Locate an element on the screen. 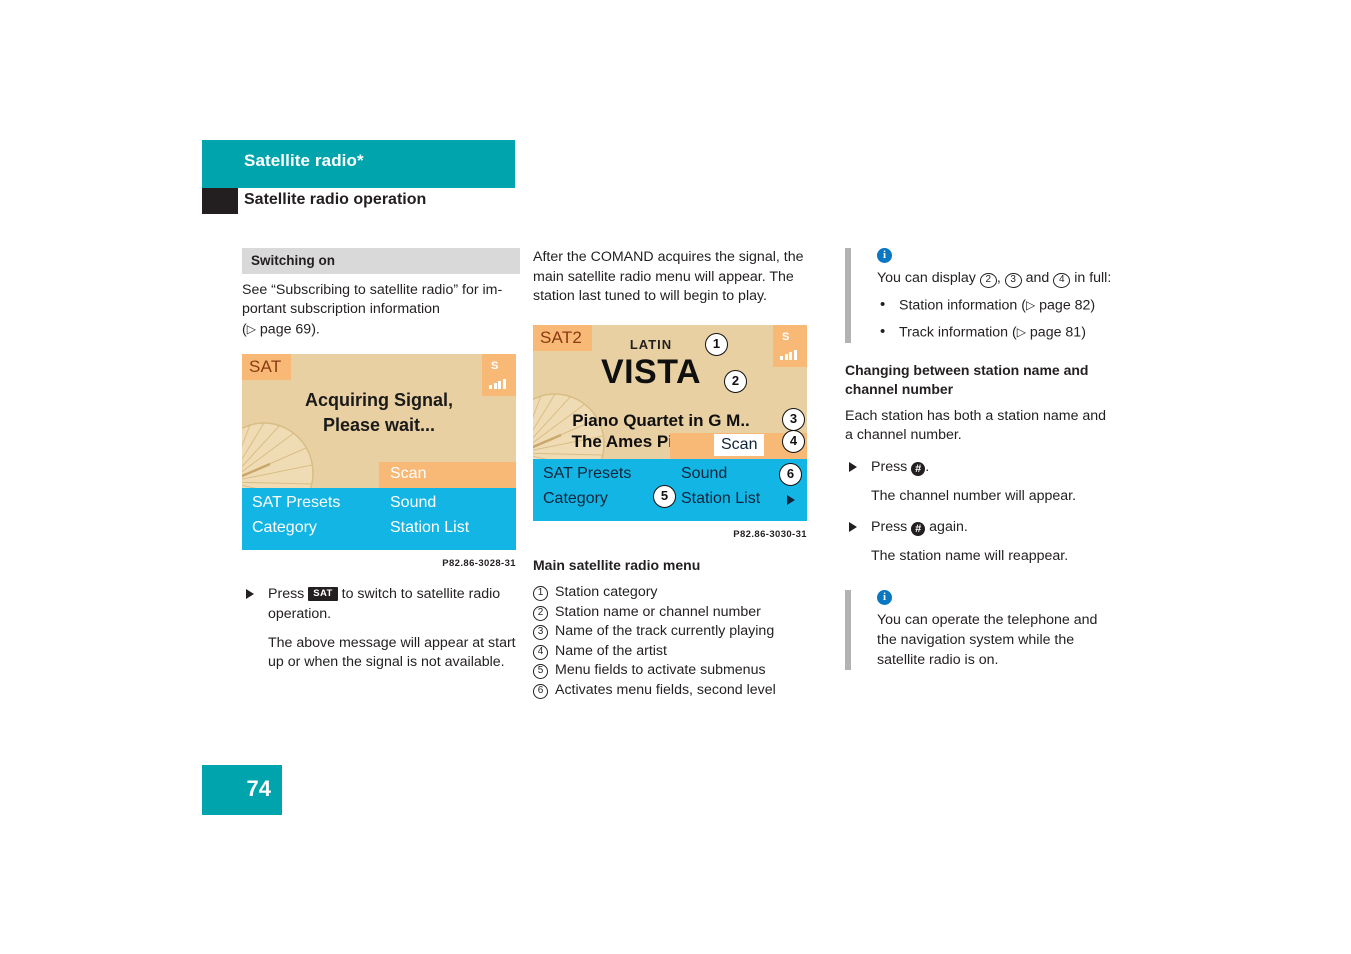 Image resolution: width=1351 pixels, height=954 pixels. figure-caption-2: P82.86-3030-31 is located at coordinates (770, 534).